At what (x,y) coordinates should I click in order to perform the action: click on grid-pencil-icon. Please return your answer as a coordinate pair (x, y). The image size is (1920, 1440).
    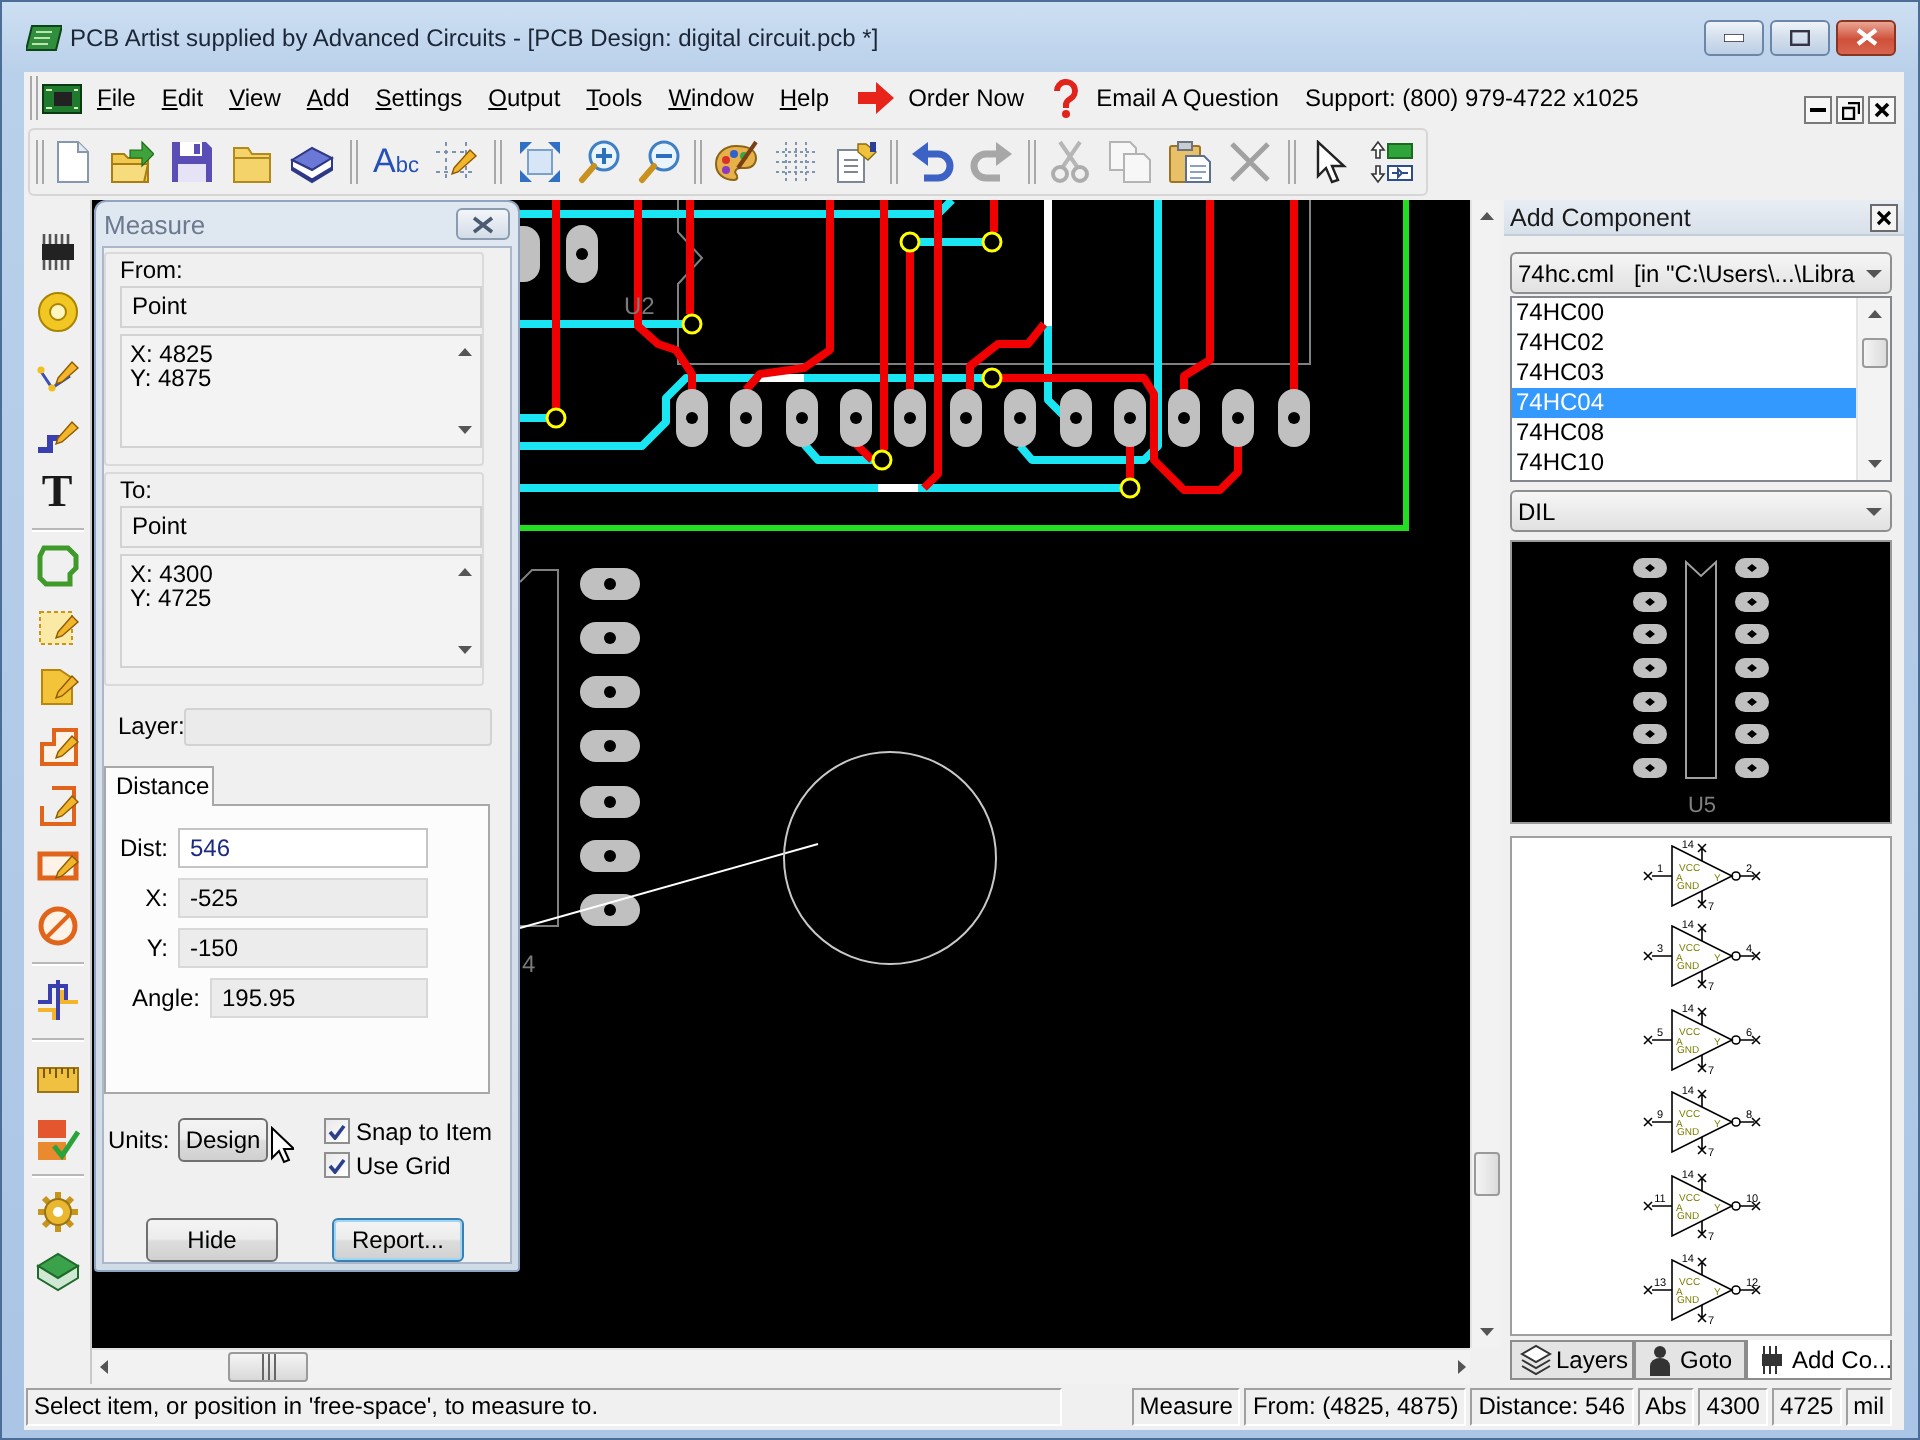
    Looking at the image, I should click on (456, 162).